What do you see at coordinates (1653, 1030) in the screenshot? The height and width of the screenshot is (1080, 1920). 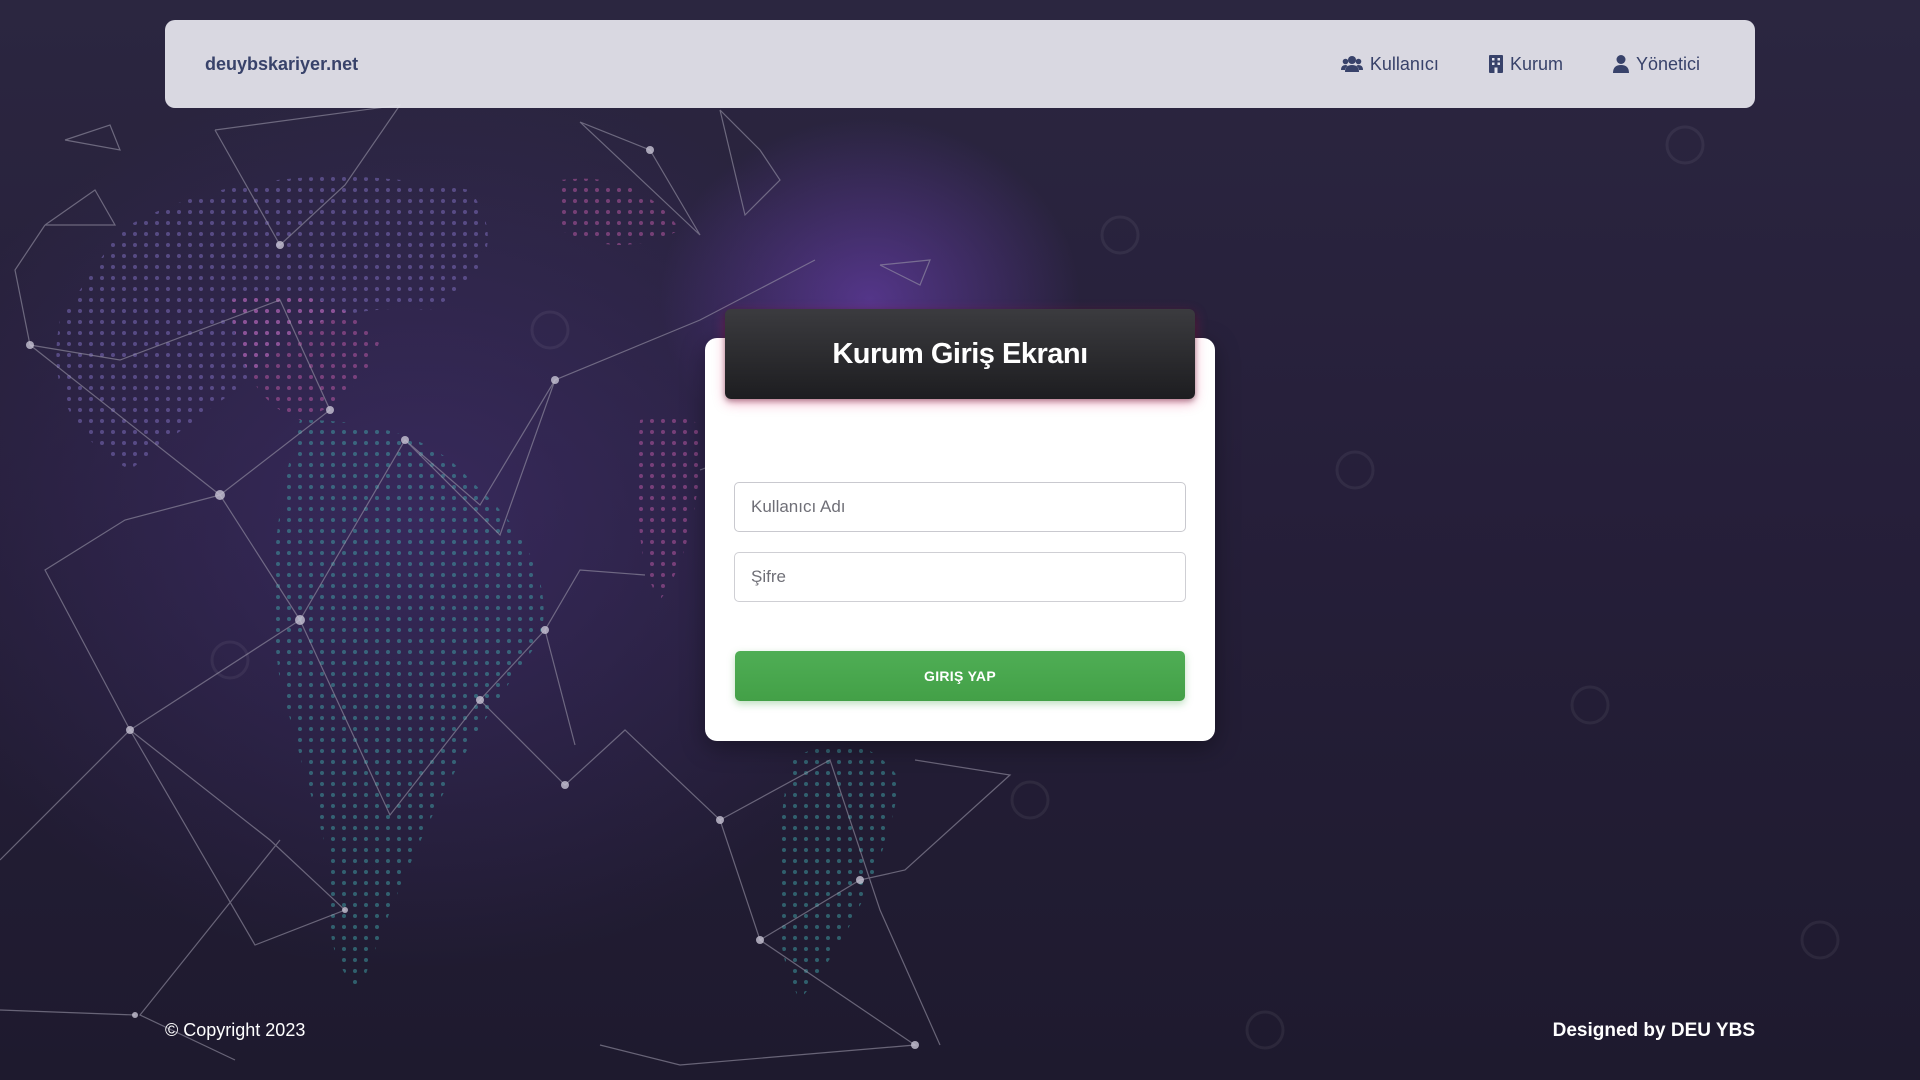 I see `designer-credit: Designed by DEU YBS` at bounding box center [1653, 1030].